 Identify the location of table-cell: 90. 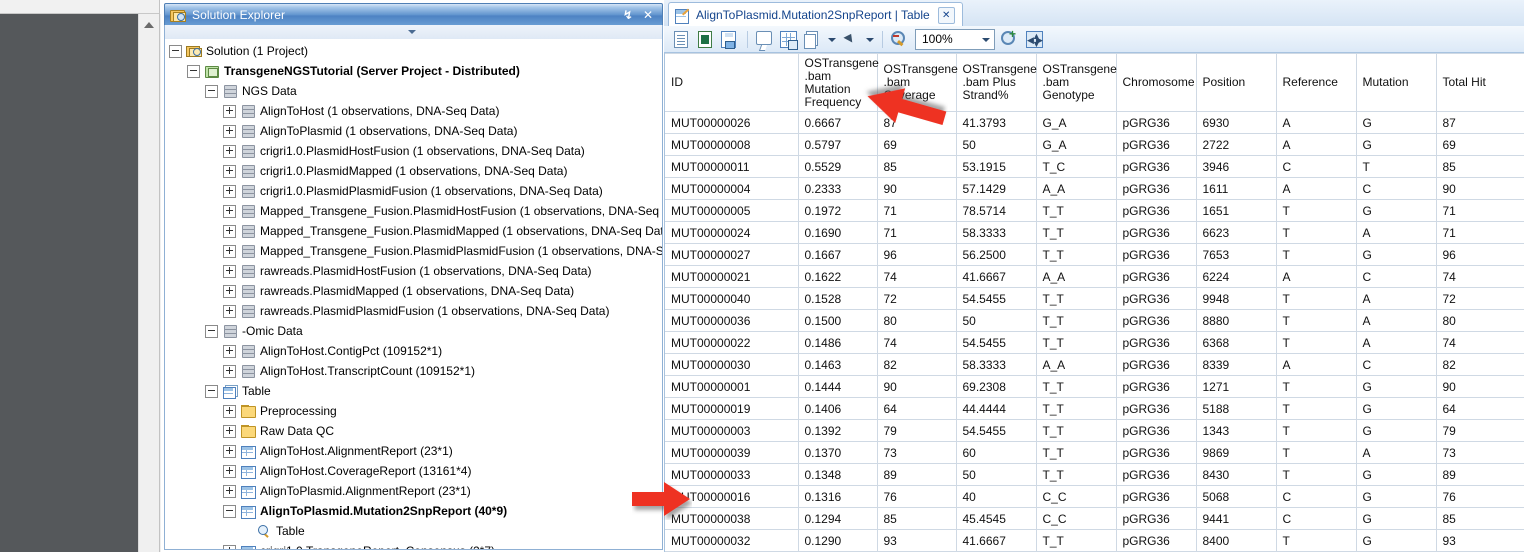
(1480, 188).